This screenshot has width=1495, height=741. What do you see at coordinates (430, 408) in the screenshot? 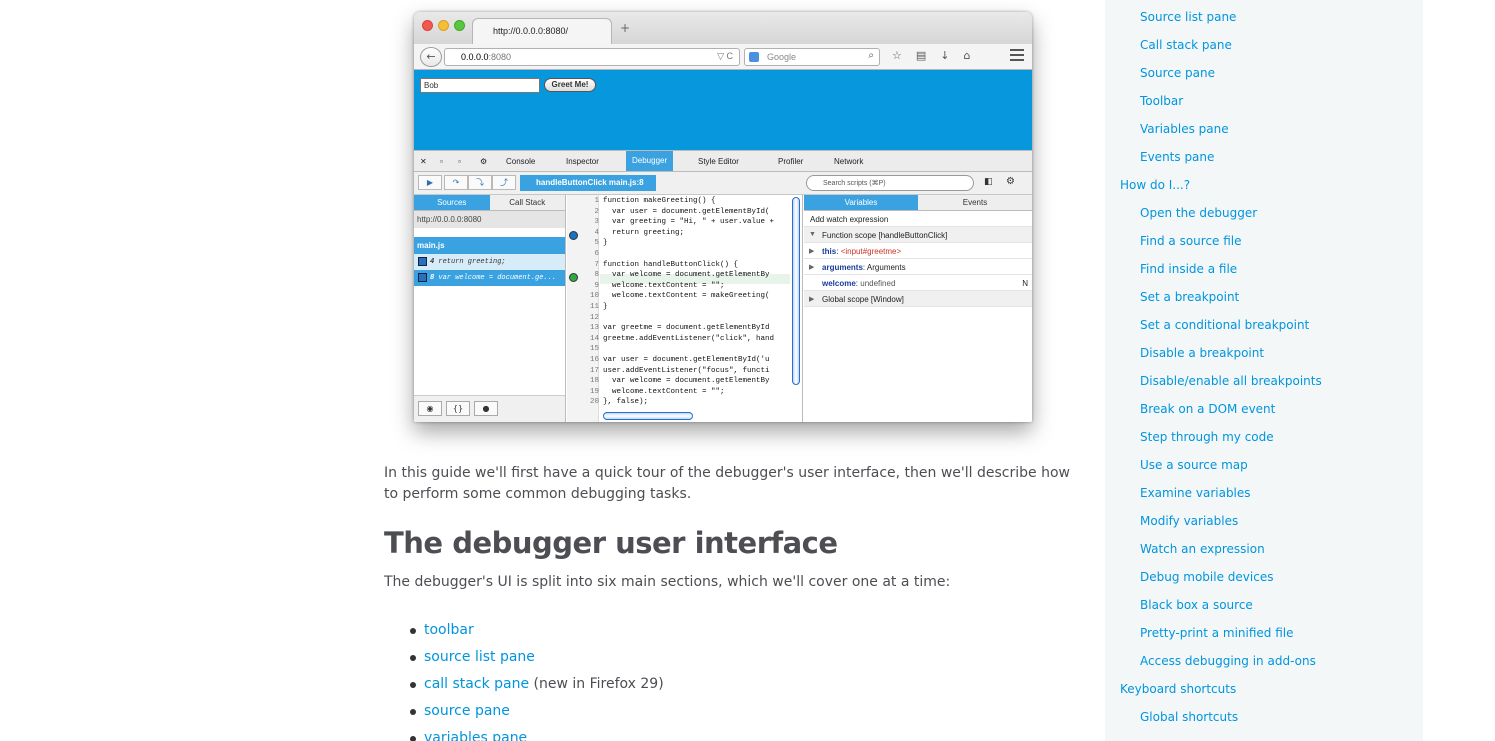
I see `eye-icon: ◉` at bounding box center [430, 408].